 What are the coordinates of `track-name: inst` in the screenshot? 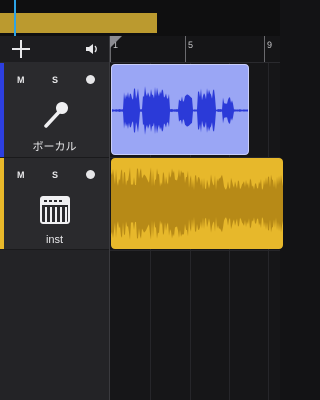 It's located at (54, 240).